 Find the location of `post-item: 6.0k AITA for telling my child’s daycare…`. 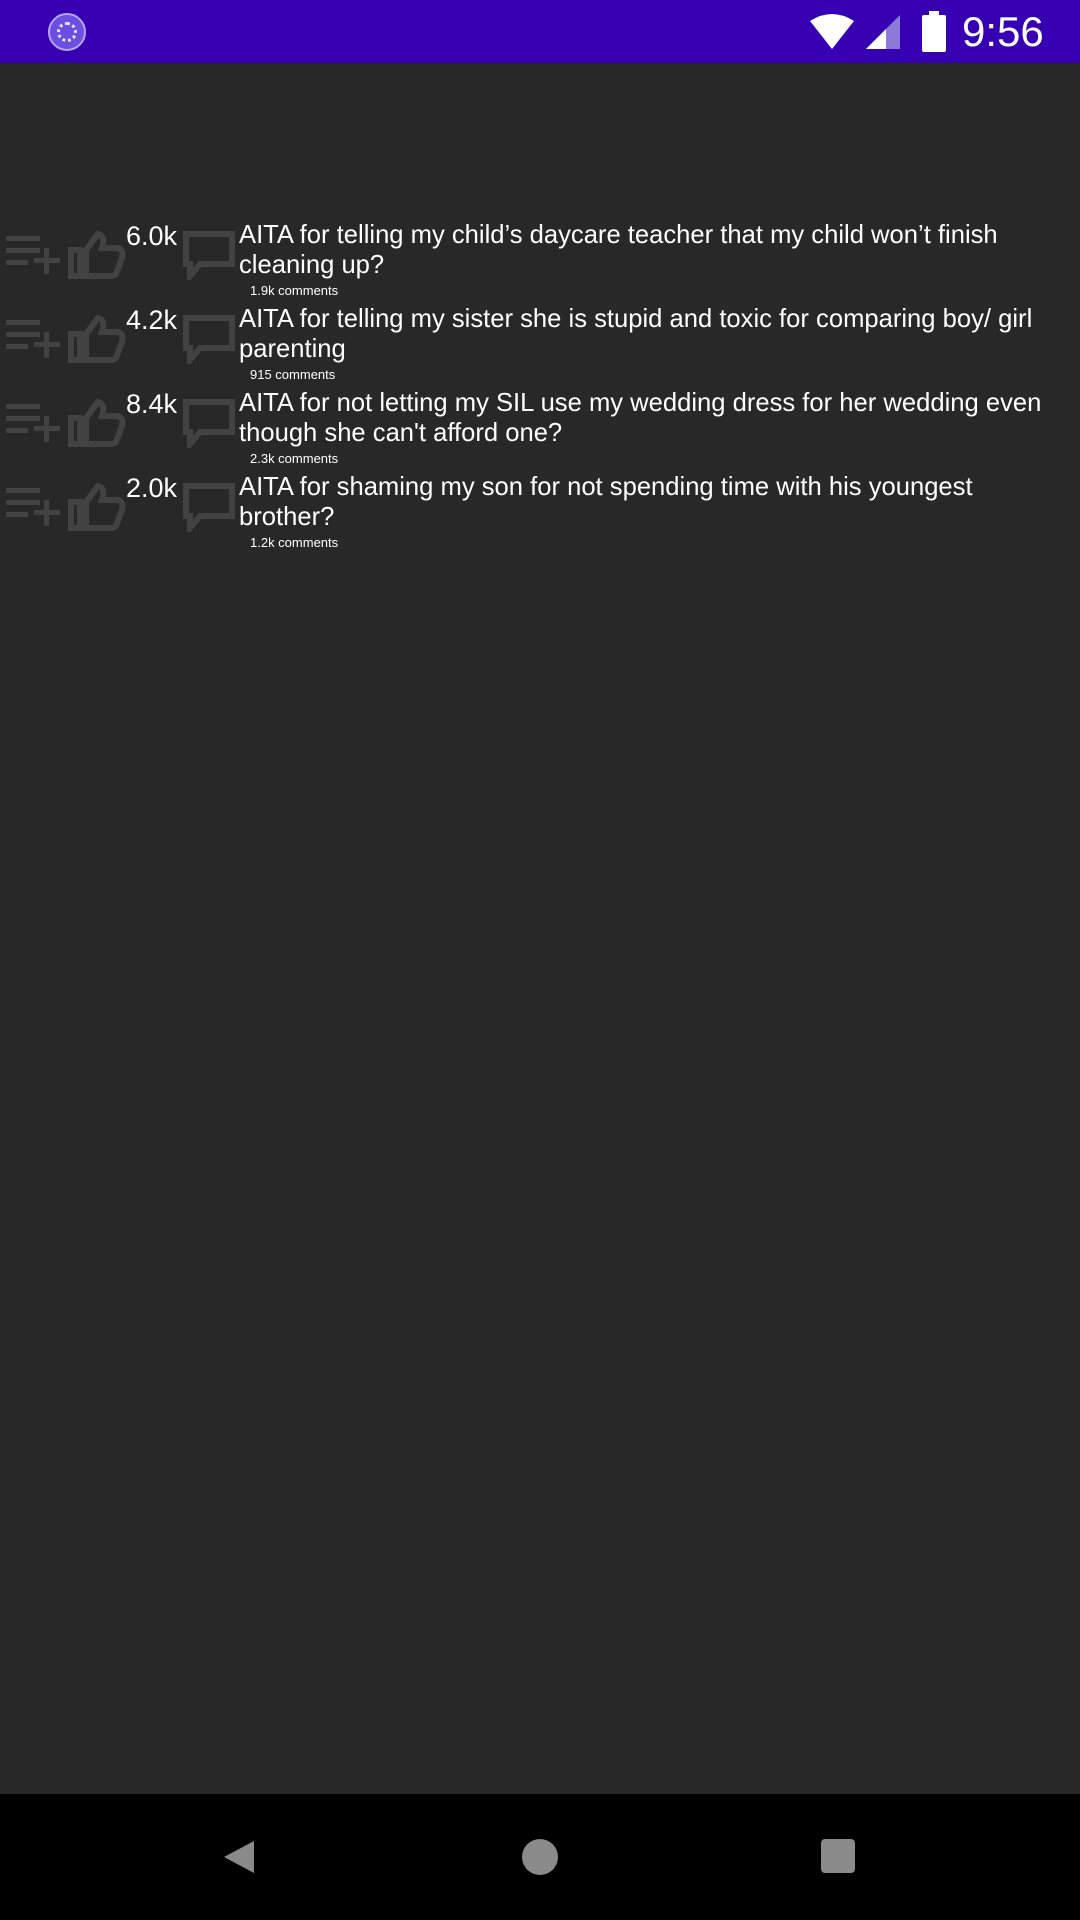

post-item: 6.0k AITA for telling my child’s daycare… is located at coordinates (540, 260).